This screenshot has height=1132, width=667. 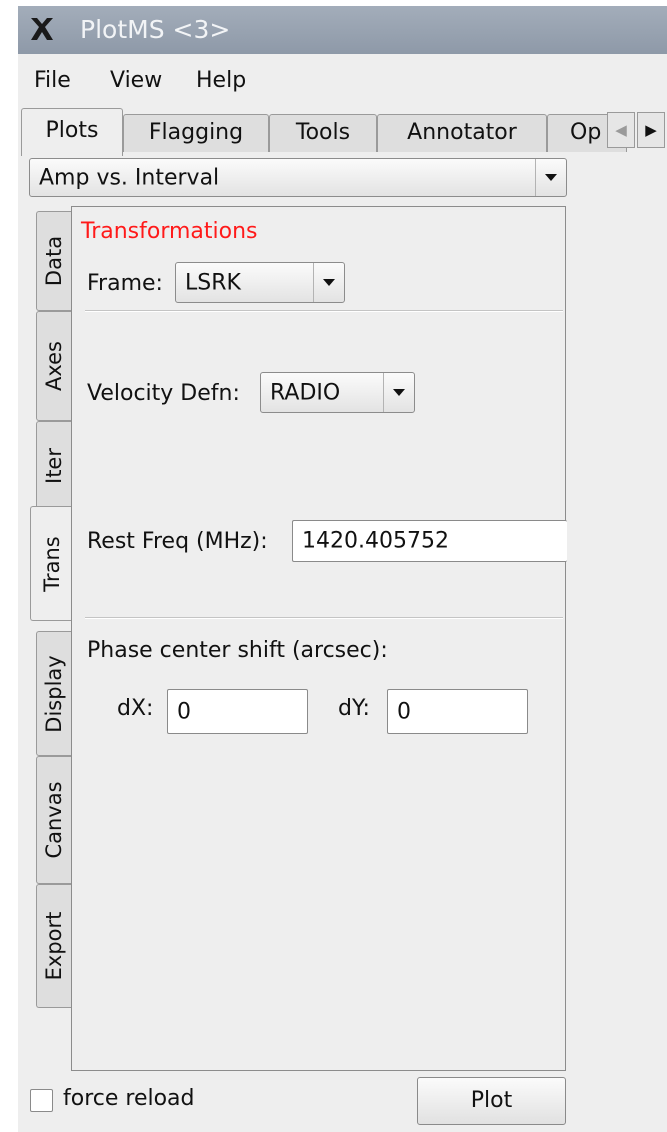 What do you see at coordinates (305, 392) in the screenshot?
I see `velocity-defn-value: RADIO` at bounding box center [305, 392].